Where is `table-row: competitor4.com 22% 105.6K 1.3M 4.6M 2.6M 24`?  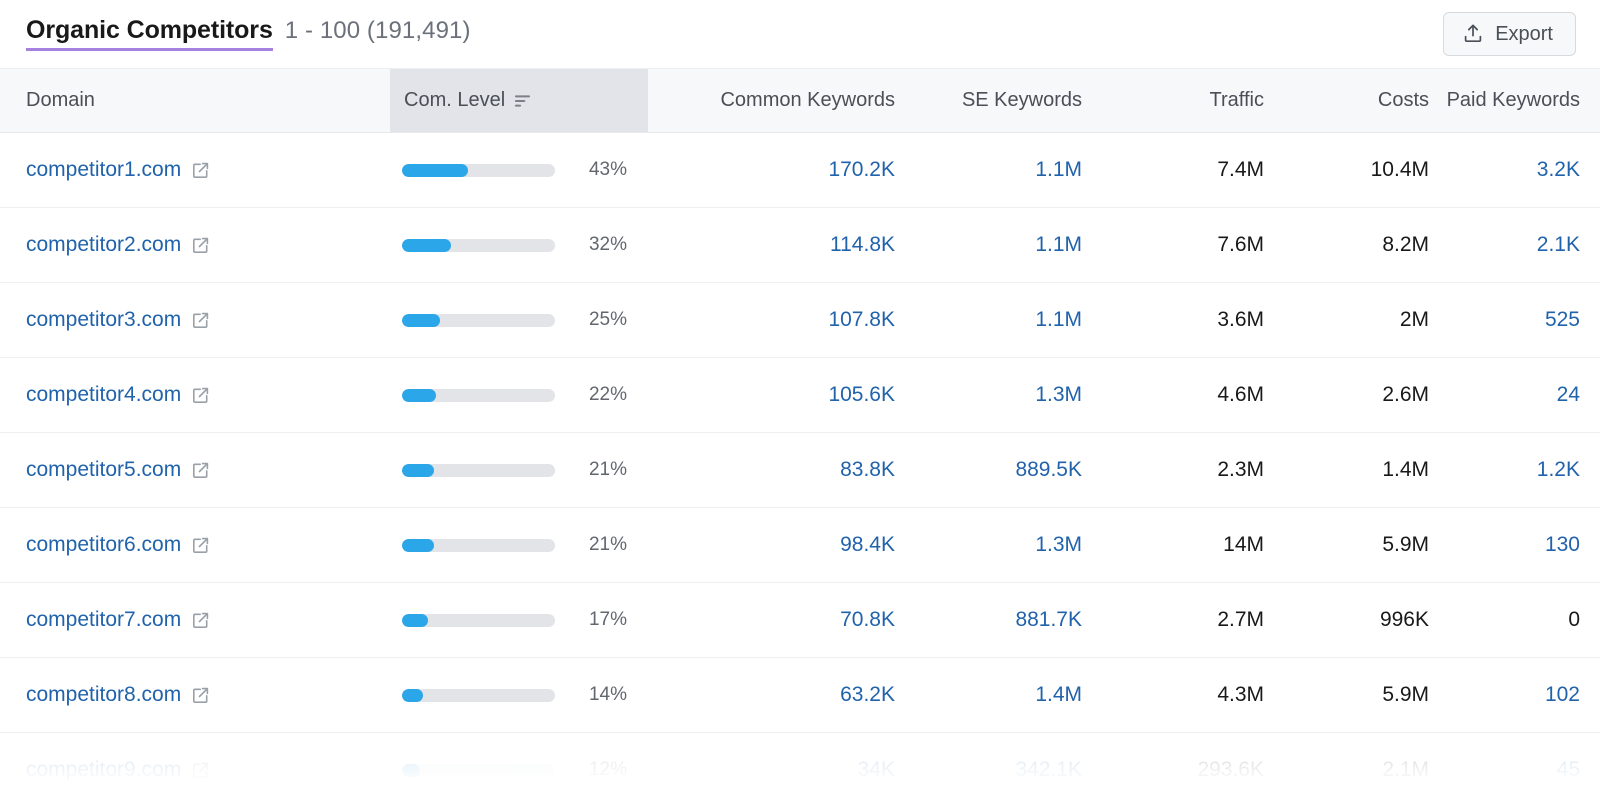 table-row: competitor4.com 22% 105.6K 1.3M 4.6M 2.6M 24 is located at coordinates (800, 395).